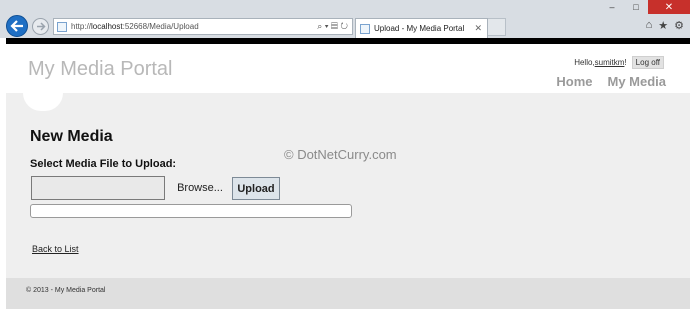  I want to click on upload-progress-bar, so click(191, 211).